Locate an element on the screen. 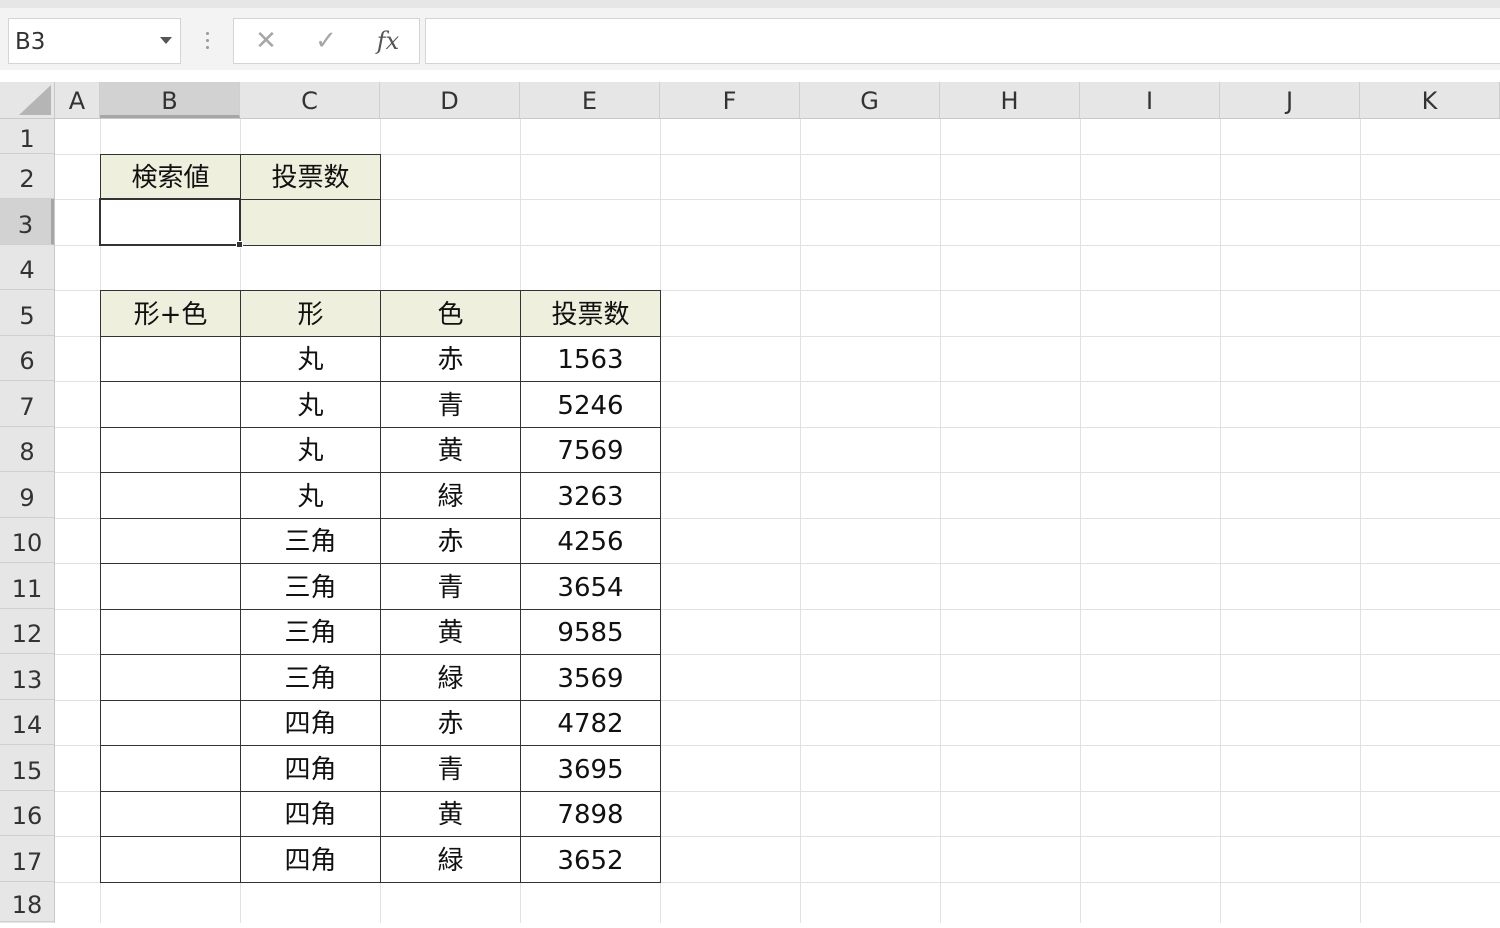  cancel-icon: ✕ is located at coordinates (266, 41).